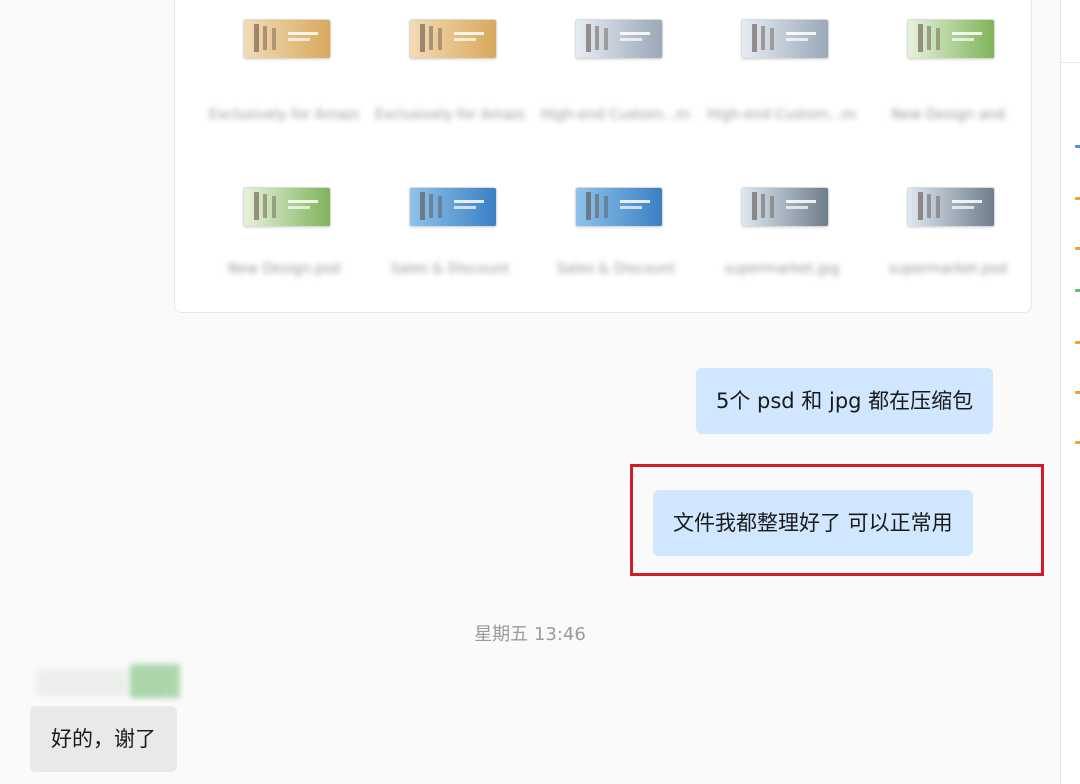  I want to click on incoming-message: 好的，谢了, so click(103, 739).